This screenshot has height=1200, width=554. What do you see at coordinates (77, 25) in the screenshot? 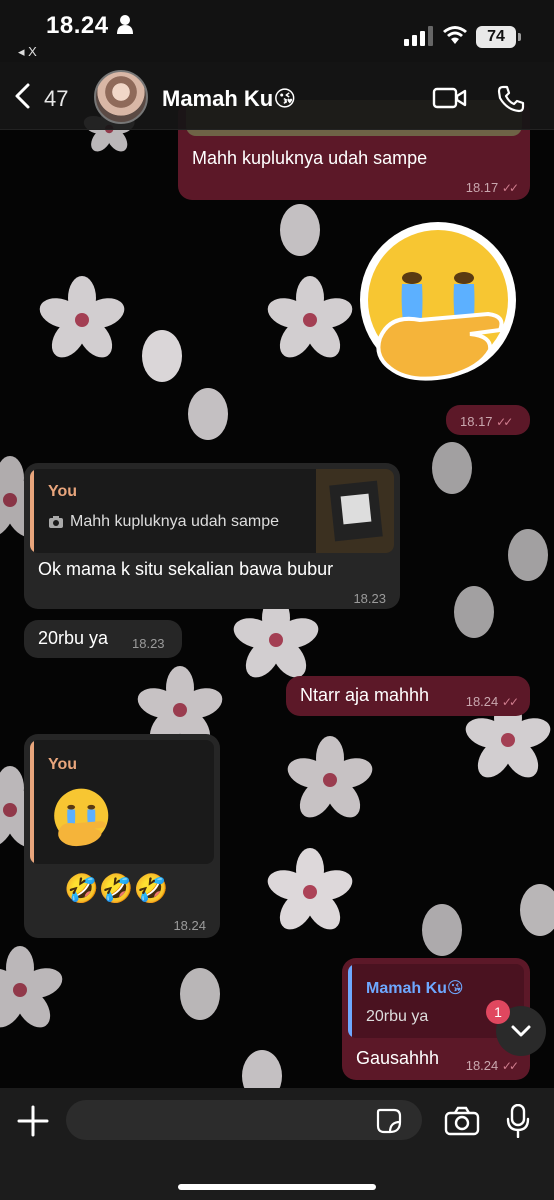
I see `status-time: 18.24` at bounding box center [77, 25].